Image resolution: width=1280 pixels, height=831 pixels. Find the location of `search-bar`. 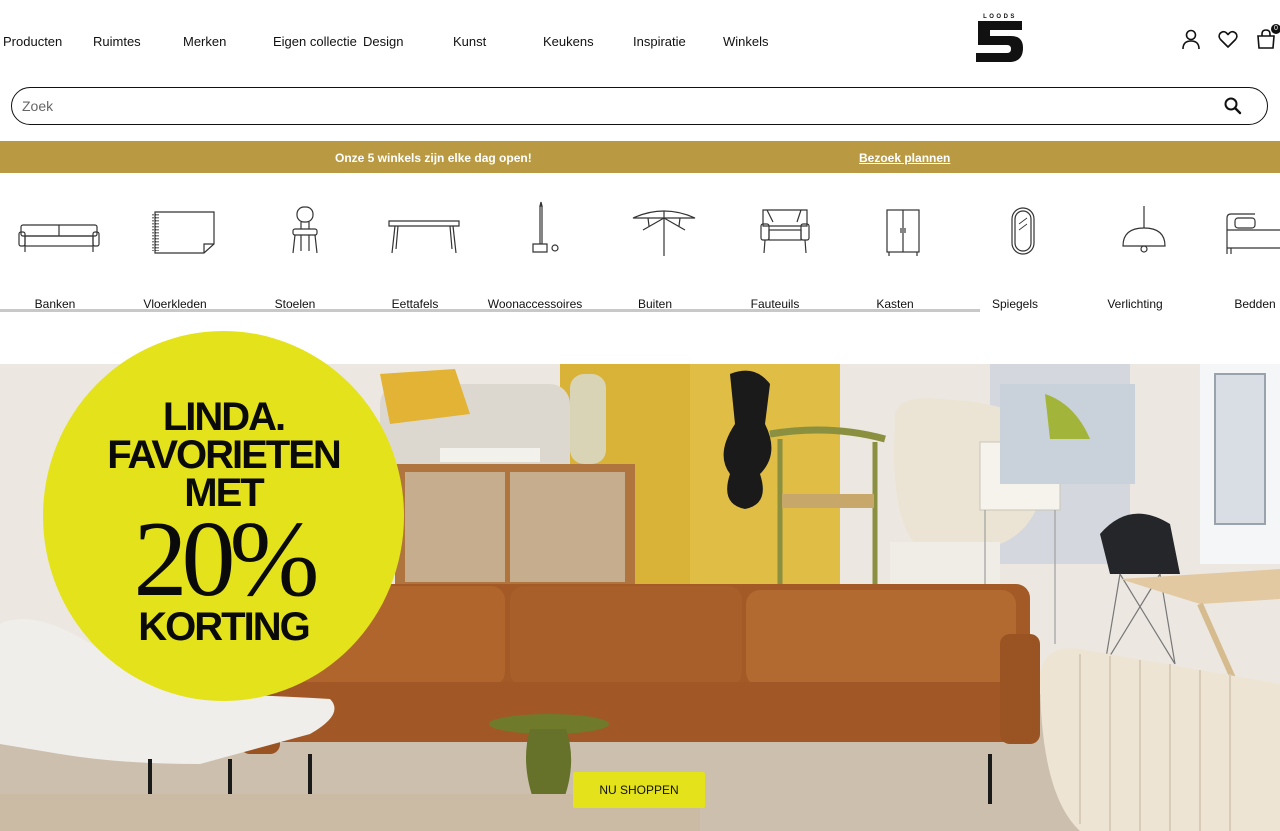

search-bar is located at coordinates (639, 106).